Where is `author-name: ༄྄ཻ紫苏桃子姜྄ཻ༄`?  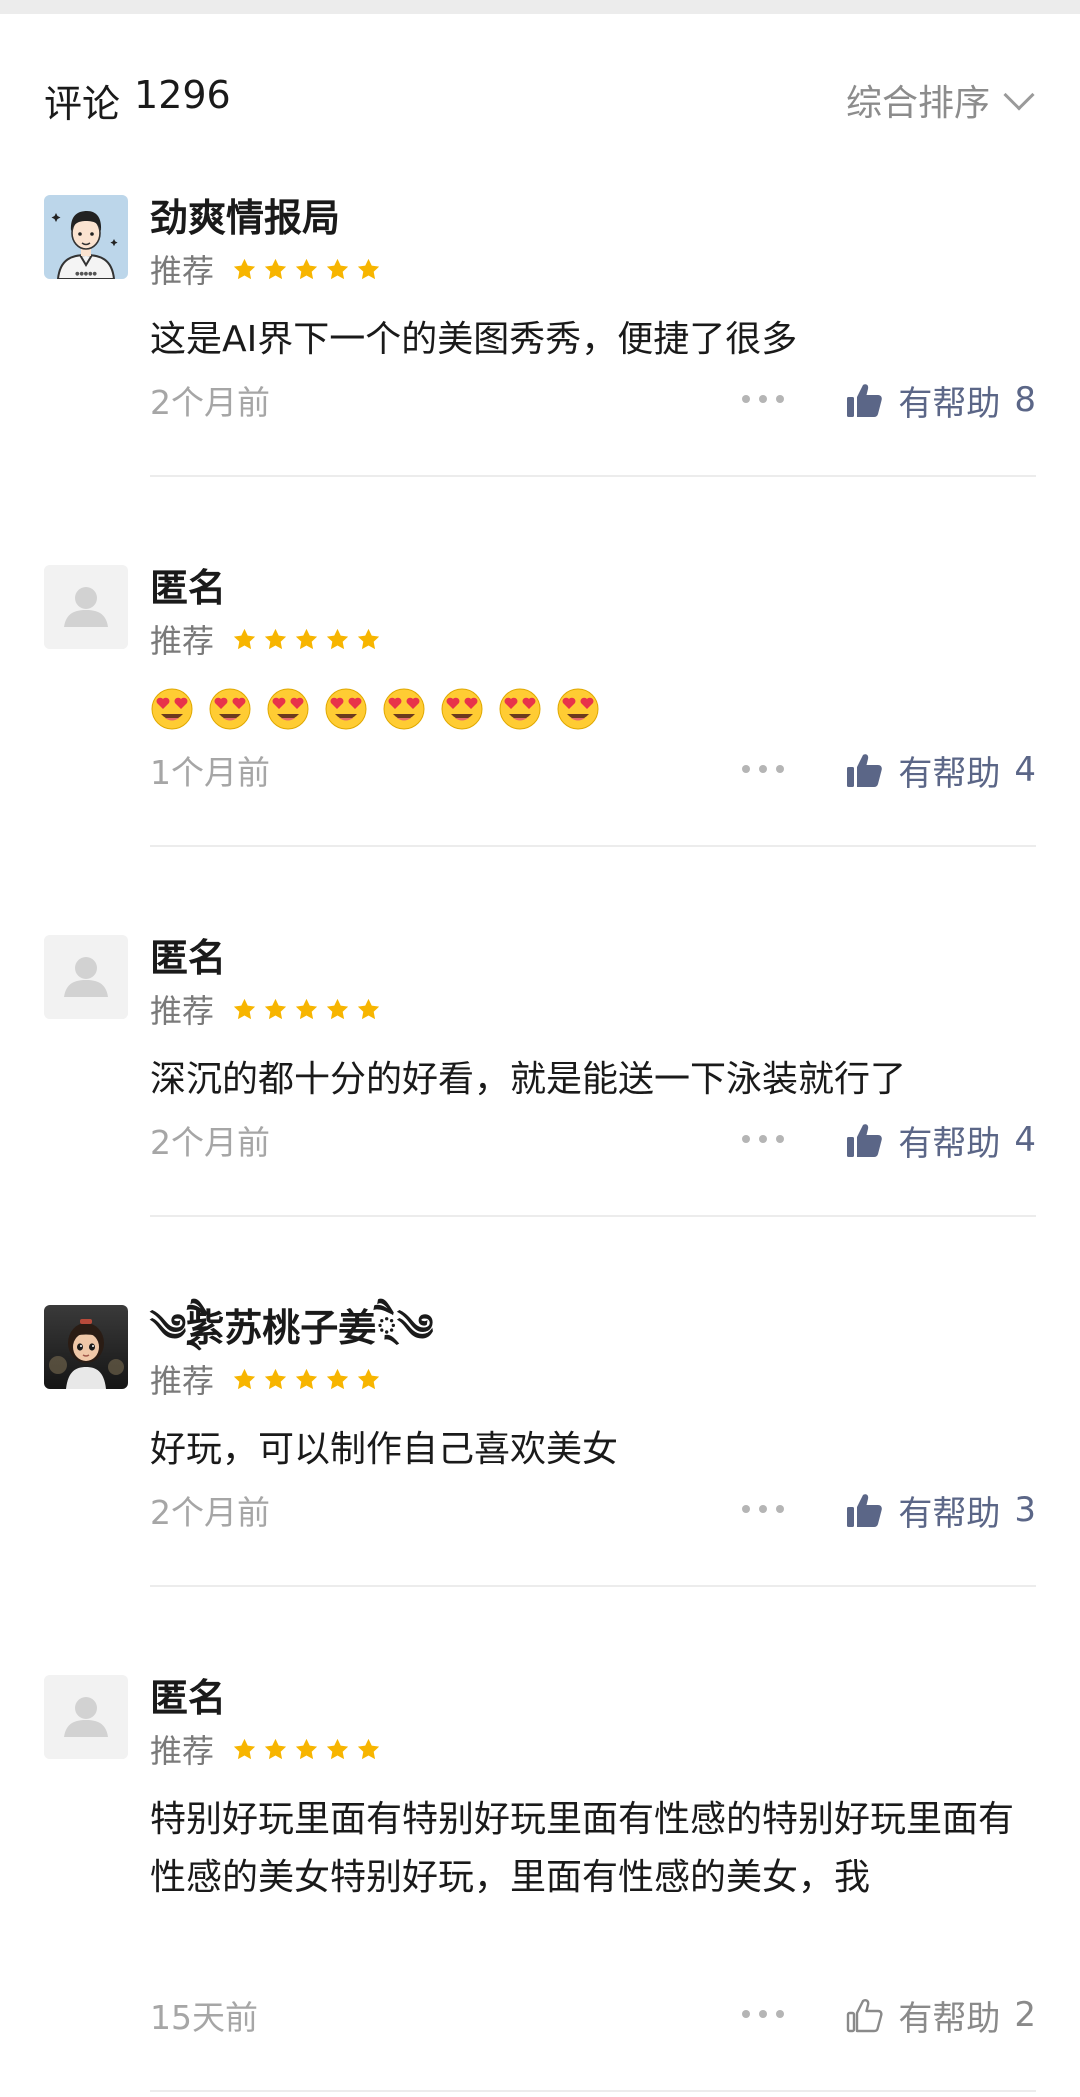 author-name: ༄྄ཻ紫苏桃子姜྄ཻ༄ is located at coordinates (593, 1328).